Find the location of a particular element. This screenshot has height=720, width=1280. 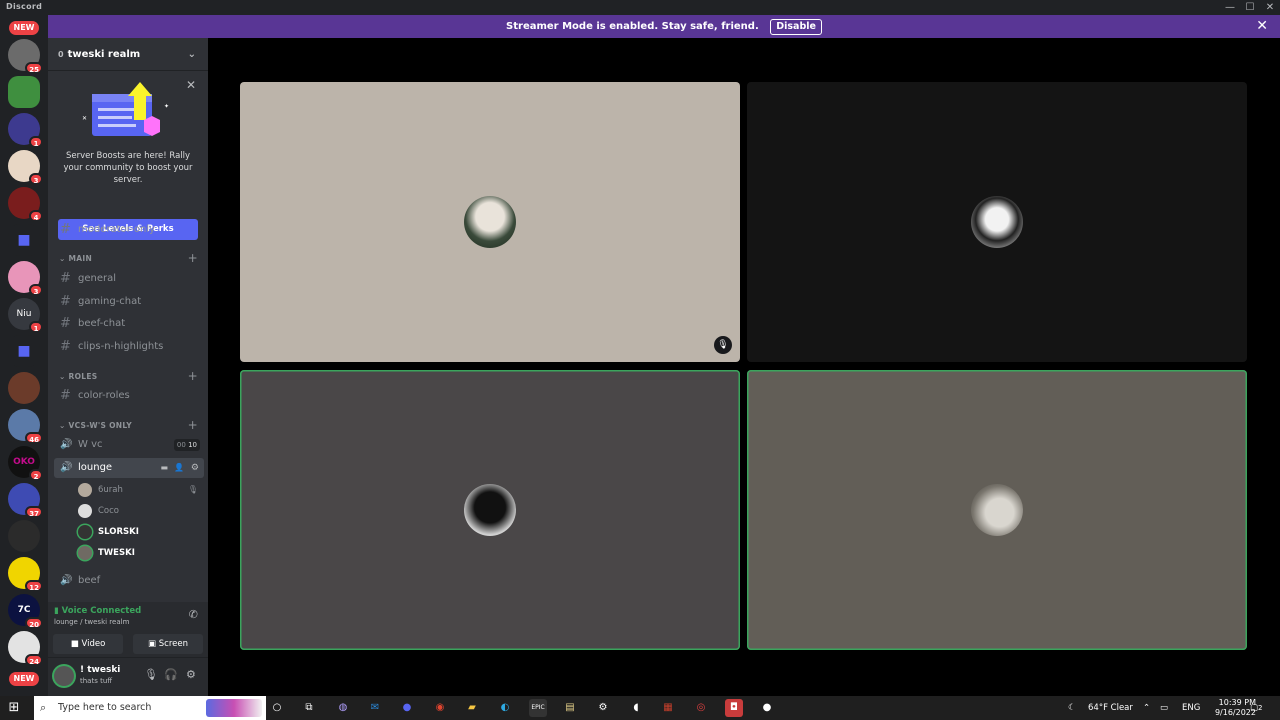

voice-location: lounge / tweski realm is located at coordinates (91, 622).